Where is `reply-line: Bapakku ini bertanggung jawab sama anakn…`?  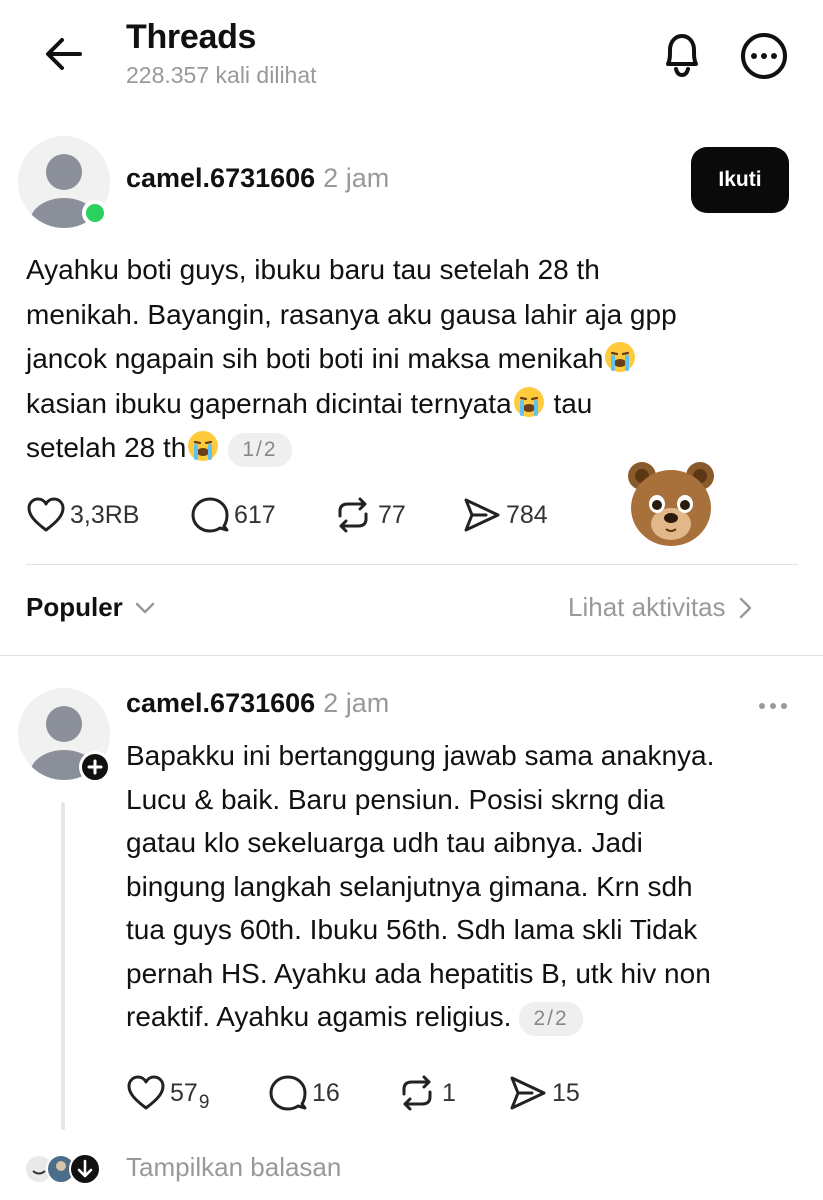
reply-line: Bapakku ini bertanggung jawab sama anakn… is located at coordinates (420, 755).